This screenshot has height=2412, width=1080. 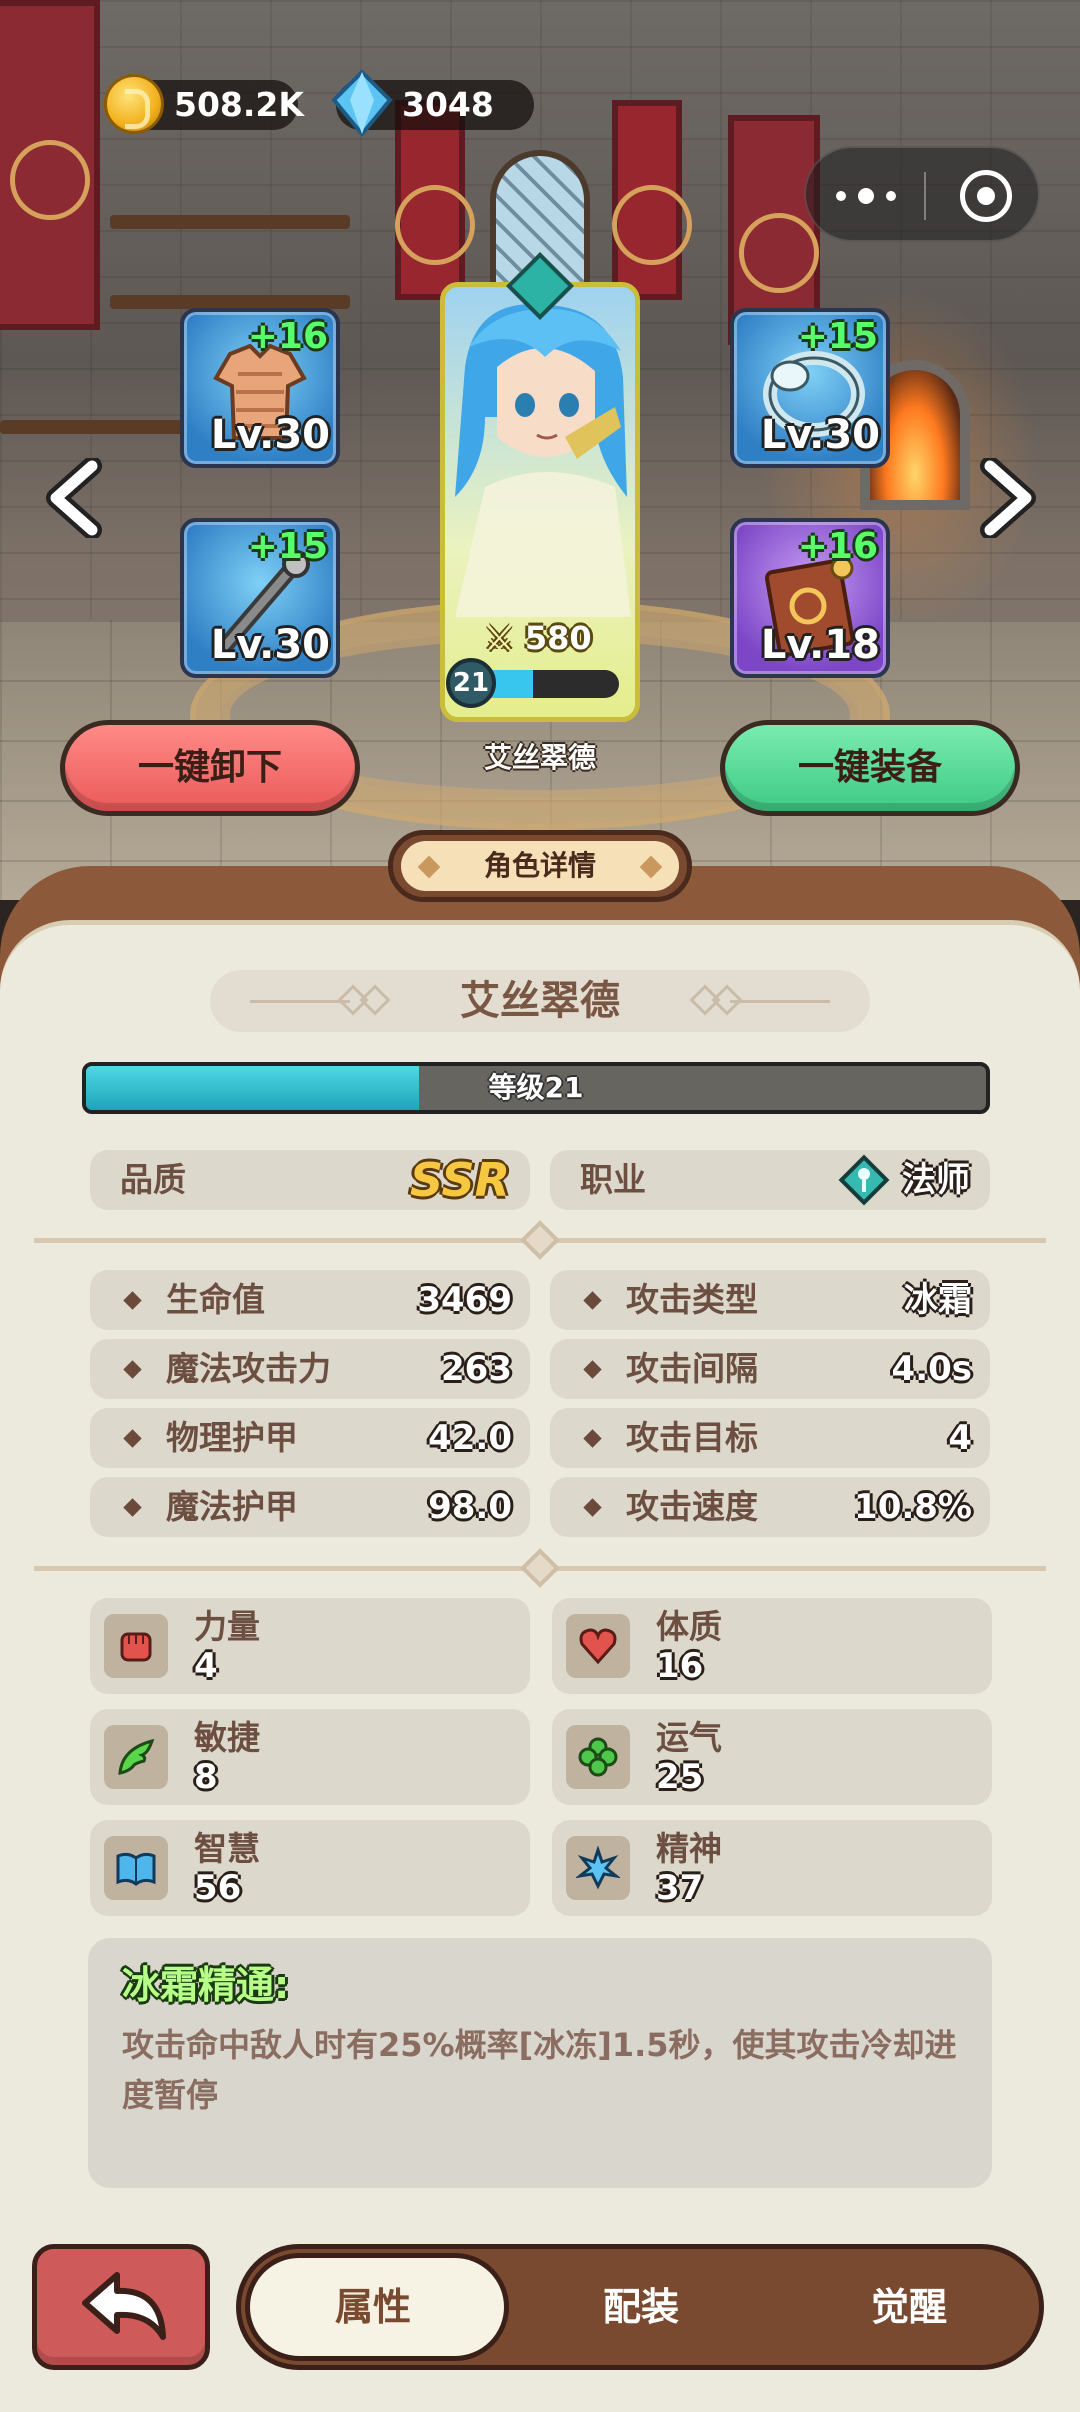 What do you see at coordinates (227, 1848) in the screenshot?
I see `attribute-label: 智慧` at bounding box center [227, 1848].